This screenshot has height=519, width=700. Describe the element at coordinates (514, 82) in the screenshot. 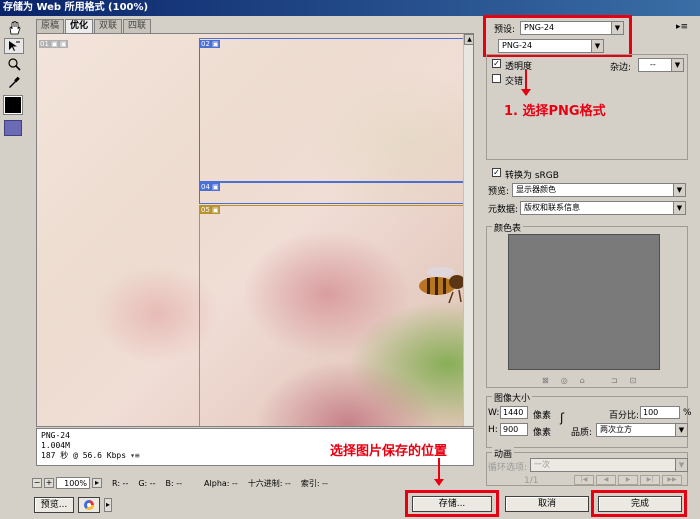

I see `interlaced-label: 交错` at that location.